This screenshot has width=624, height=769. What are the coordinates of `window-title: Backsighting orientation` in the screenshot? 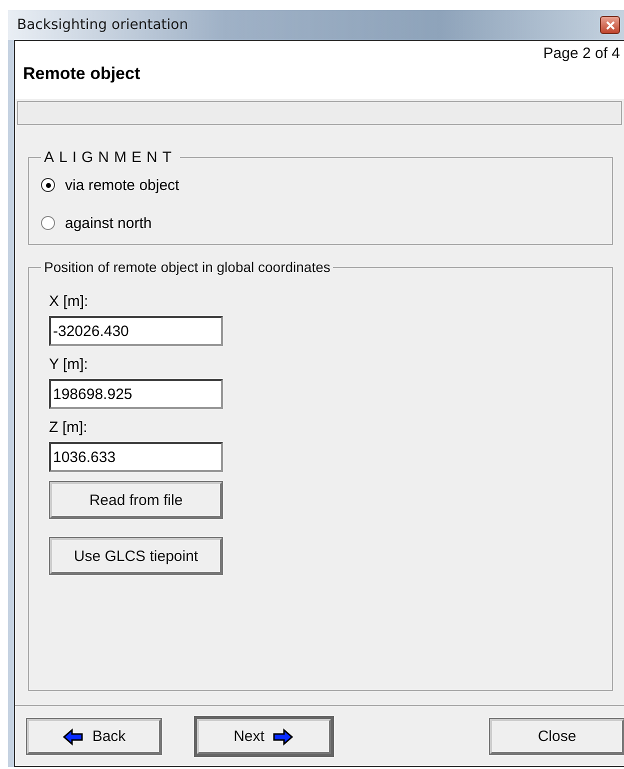 It's located at (102, 25).